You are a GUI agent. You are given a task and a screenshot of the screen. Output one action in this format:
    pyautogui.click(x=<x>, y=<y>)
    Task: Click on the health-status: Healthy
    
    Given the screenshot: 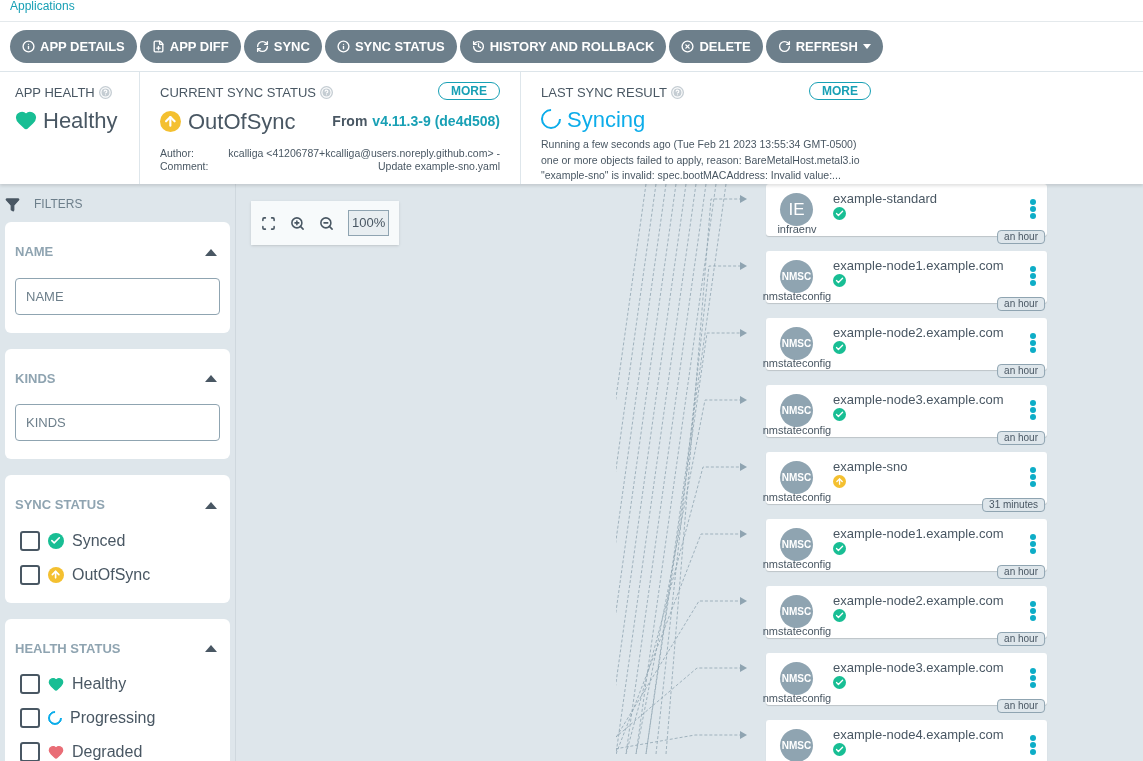 What is the action you would take?
    pyautogui.click(x=80, y=120)
    